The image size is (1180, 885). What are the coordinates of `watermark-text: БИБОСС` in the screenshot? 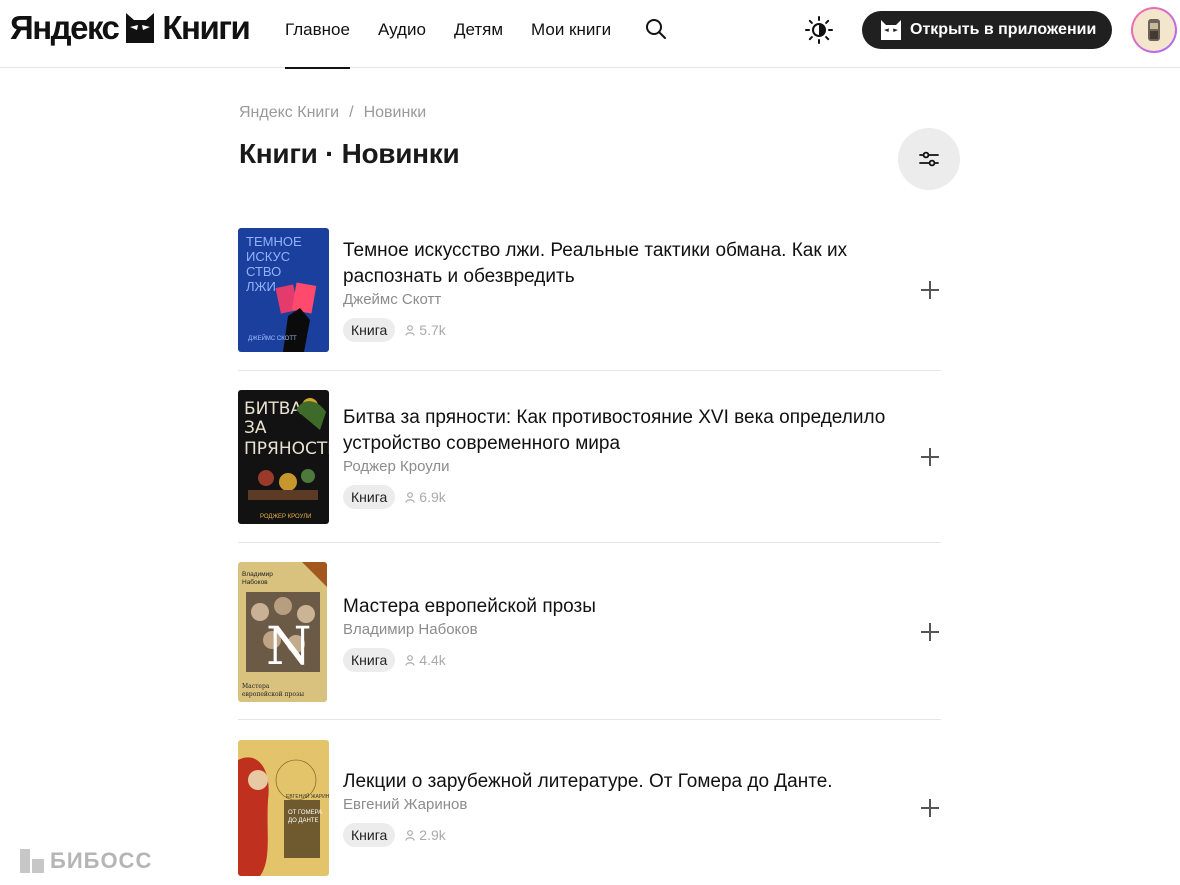 It's located at (101, 860).